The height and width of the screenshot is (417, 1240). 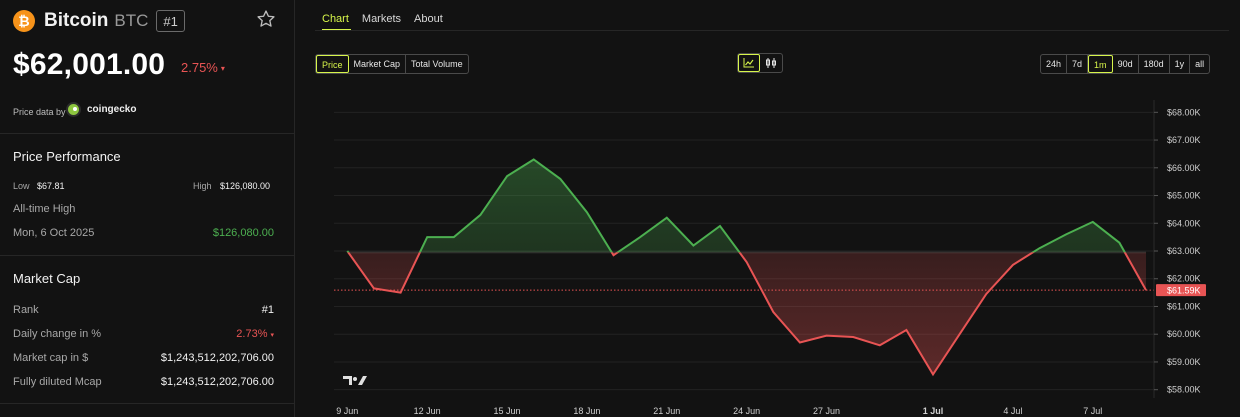 What do you see at coordinates (44, 209) in the screenshot?
I see `ath-label: All-time High` at bounding box center [44, 209].